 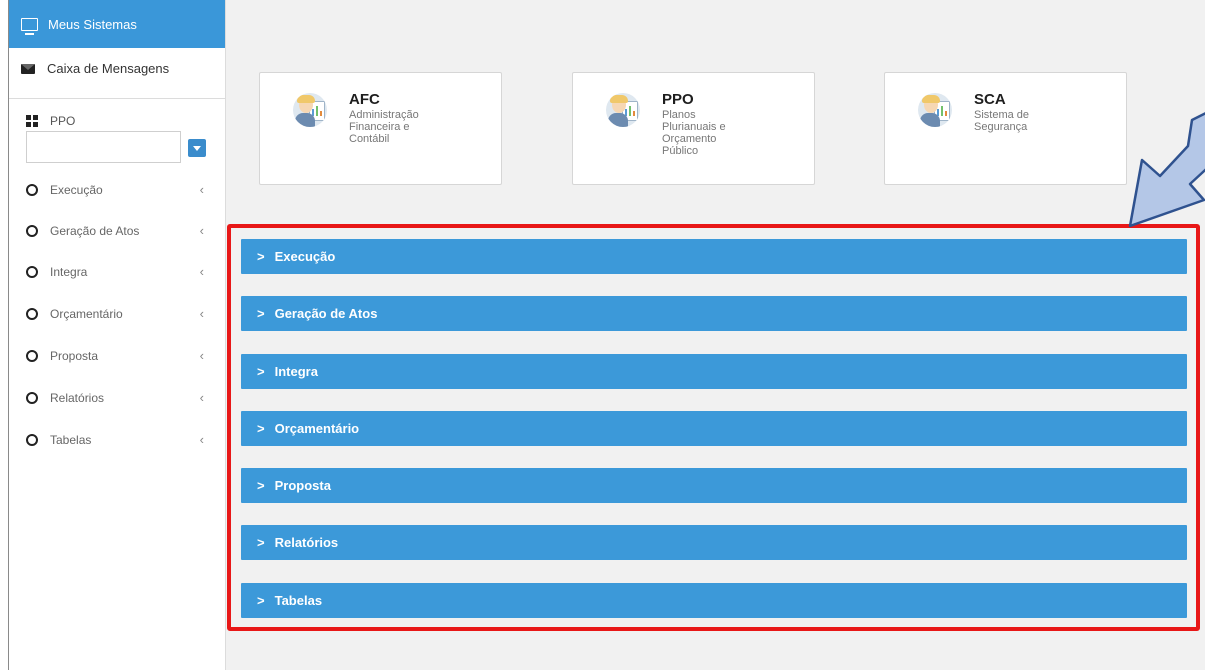 I want to click on envelope-icon, so click(x=28, y=68).